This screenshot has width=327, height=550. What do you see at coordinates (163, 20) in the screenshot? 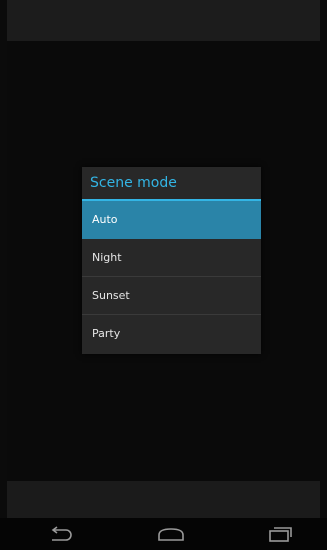
I see `top-control-bar` at bounding box center [163, 20].